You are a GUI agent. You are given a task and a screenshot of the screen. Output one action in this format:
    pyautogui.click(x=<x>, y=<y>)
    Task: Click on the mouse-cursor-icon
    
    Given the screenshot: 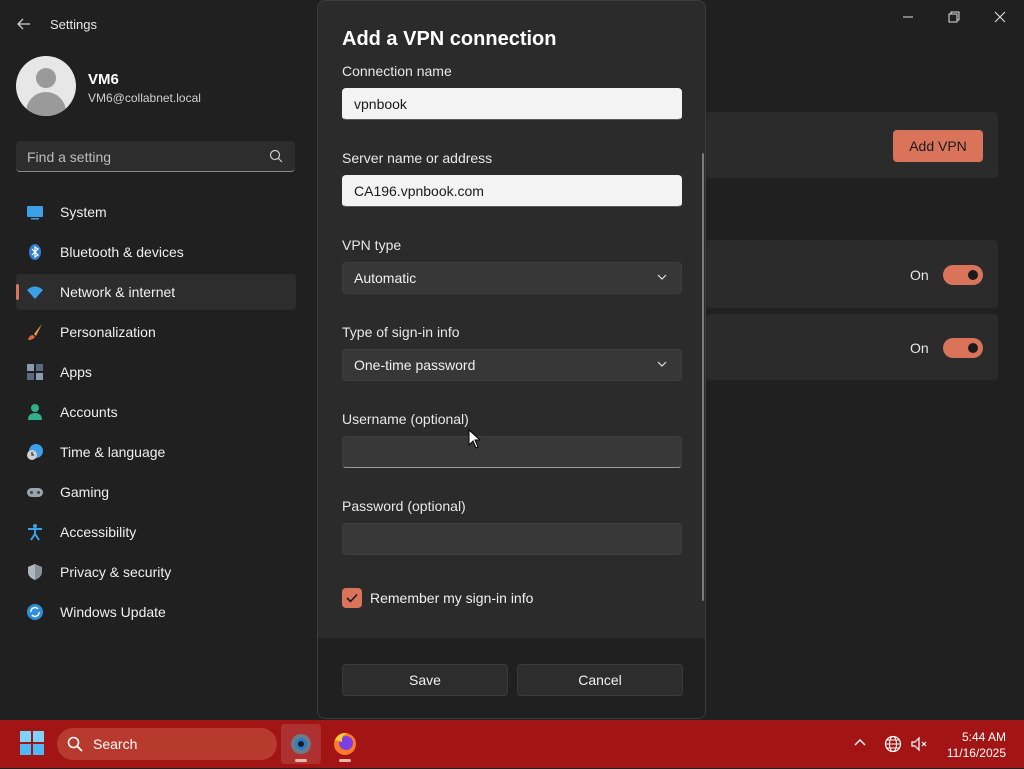 What is the action you would take?
    pyautogui.click(x=475, y=439)
    